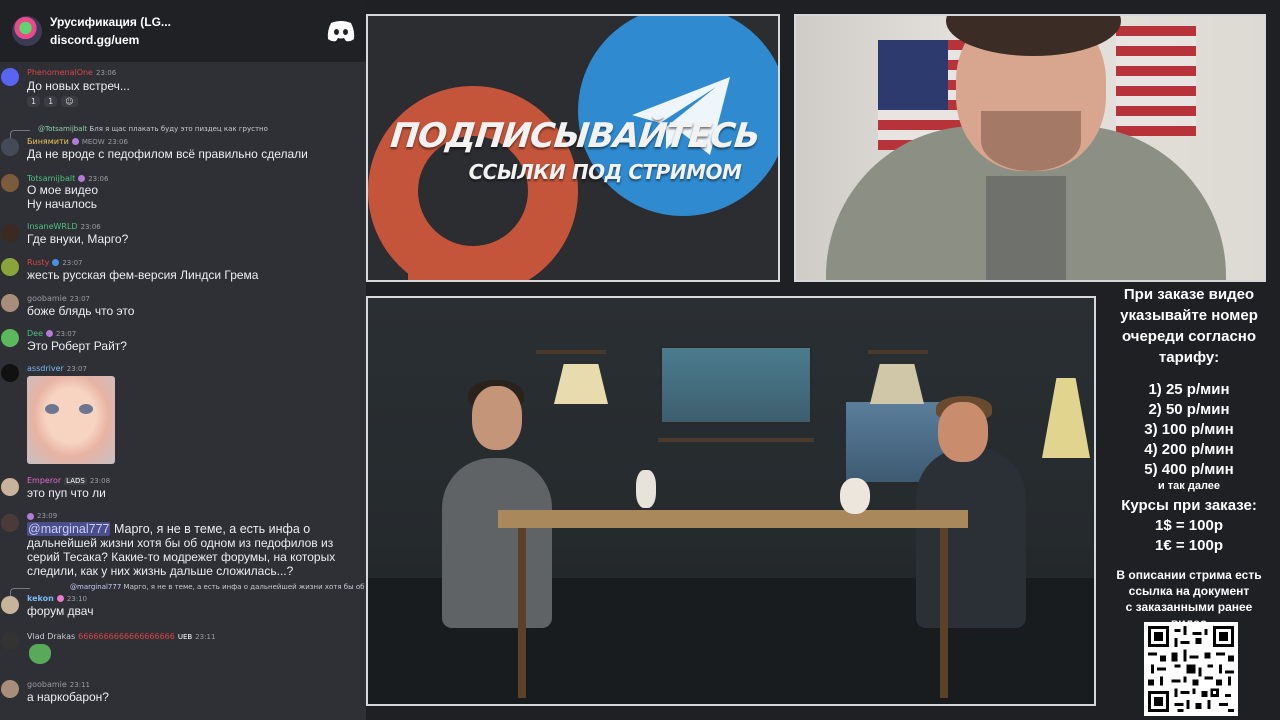 The width and height of the screenshot is (1280, 720). I want to click on user-mention: @marginal777, so click(69, 529).